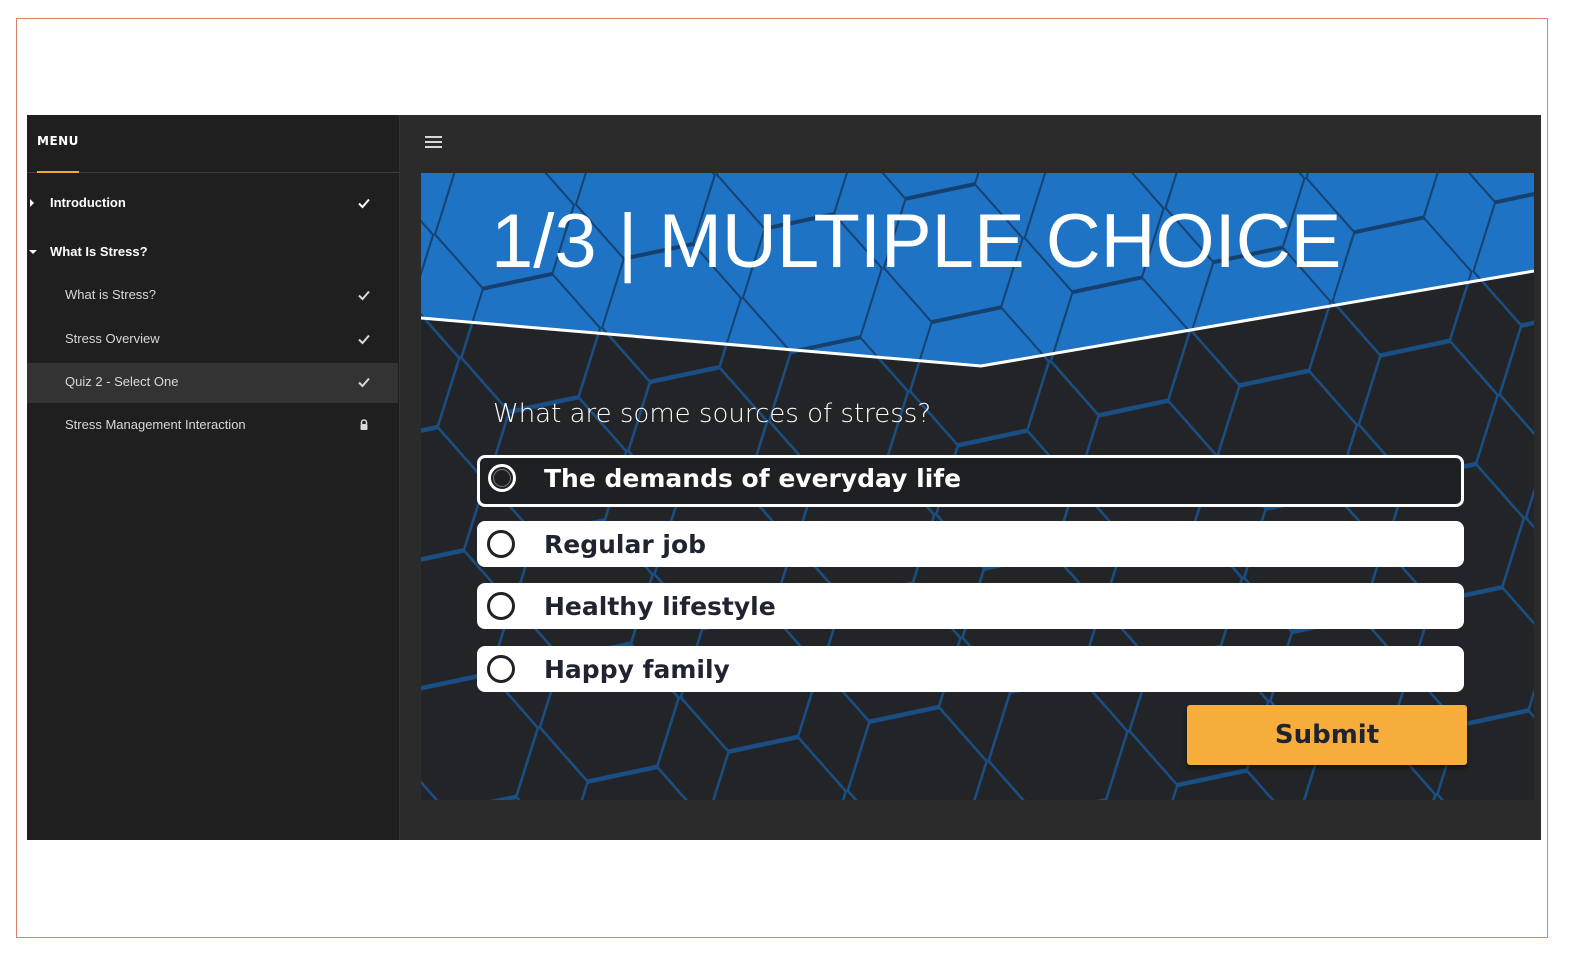 The image size is (1584, 965). Describe the element at coordinates (637, 669) in the screenshot. I see `answer-option-label: Happy family` at that location.